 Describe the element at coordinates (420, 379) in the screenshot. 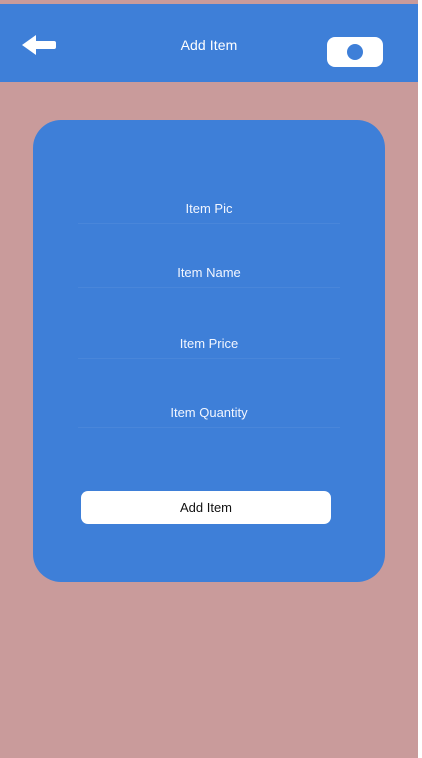

I see `screen-right-gutter` at that location.